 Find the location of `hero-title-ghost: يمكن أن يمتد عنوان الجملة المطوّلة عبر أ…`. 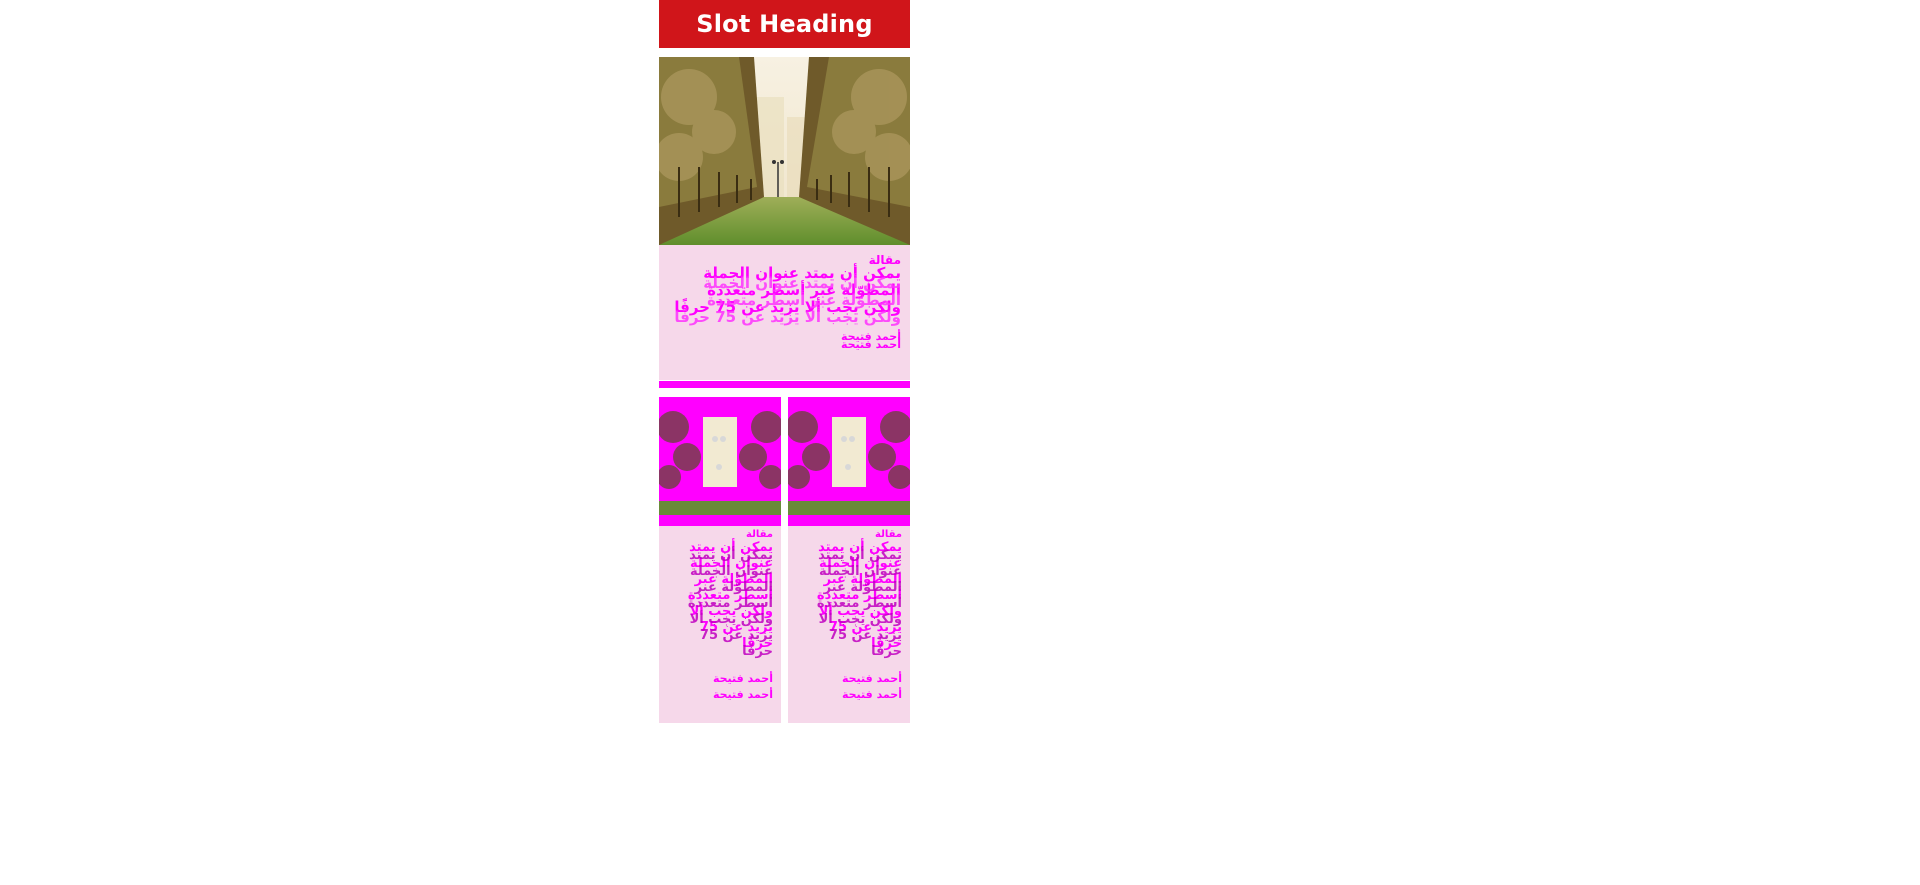

hero-title-ghost: يمكن أن يمتد عنوان الجملة المطوّلة عبر أ… is located at coordinates (787, 300).